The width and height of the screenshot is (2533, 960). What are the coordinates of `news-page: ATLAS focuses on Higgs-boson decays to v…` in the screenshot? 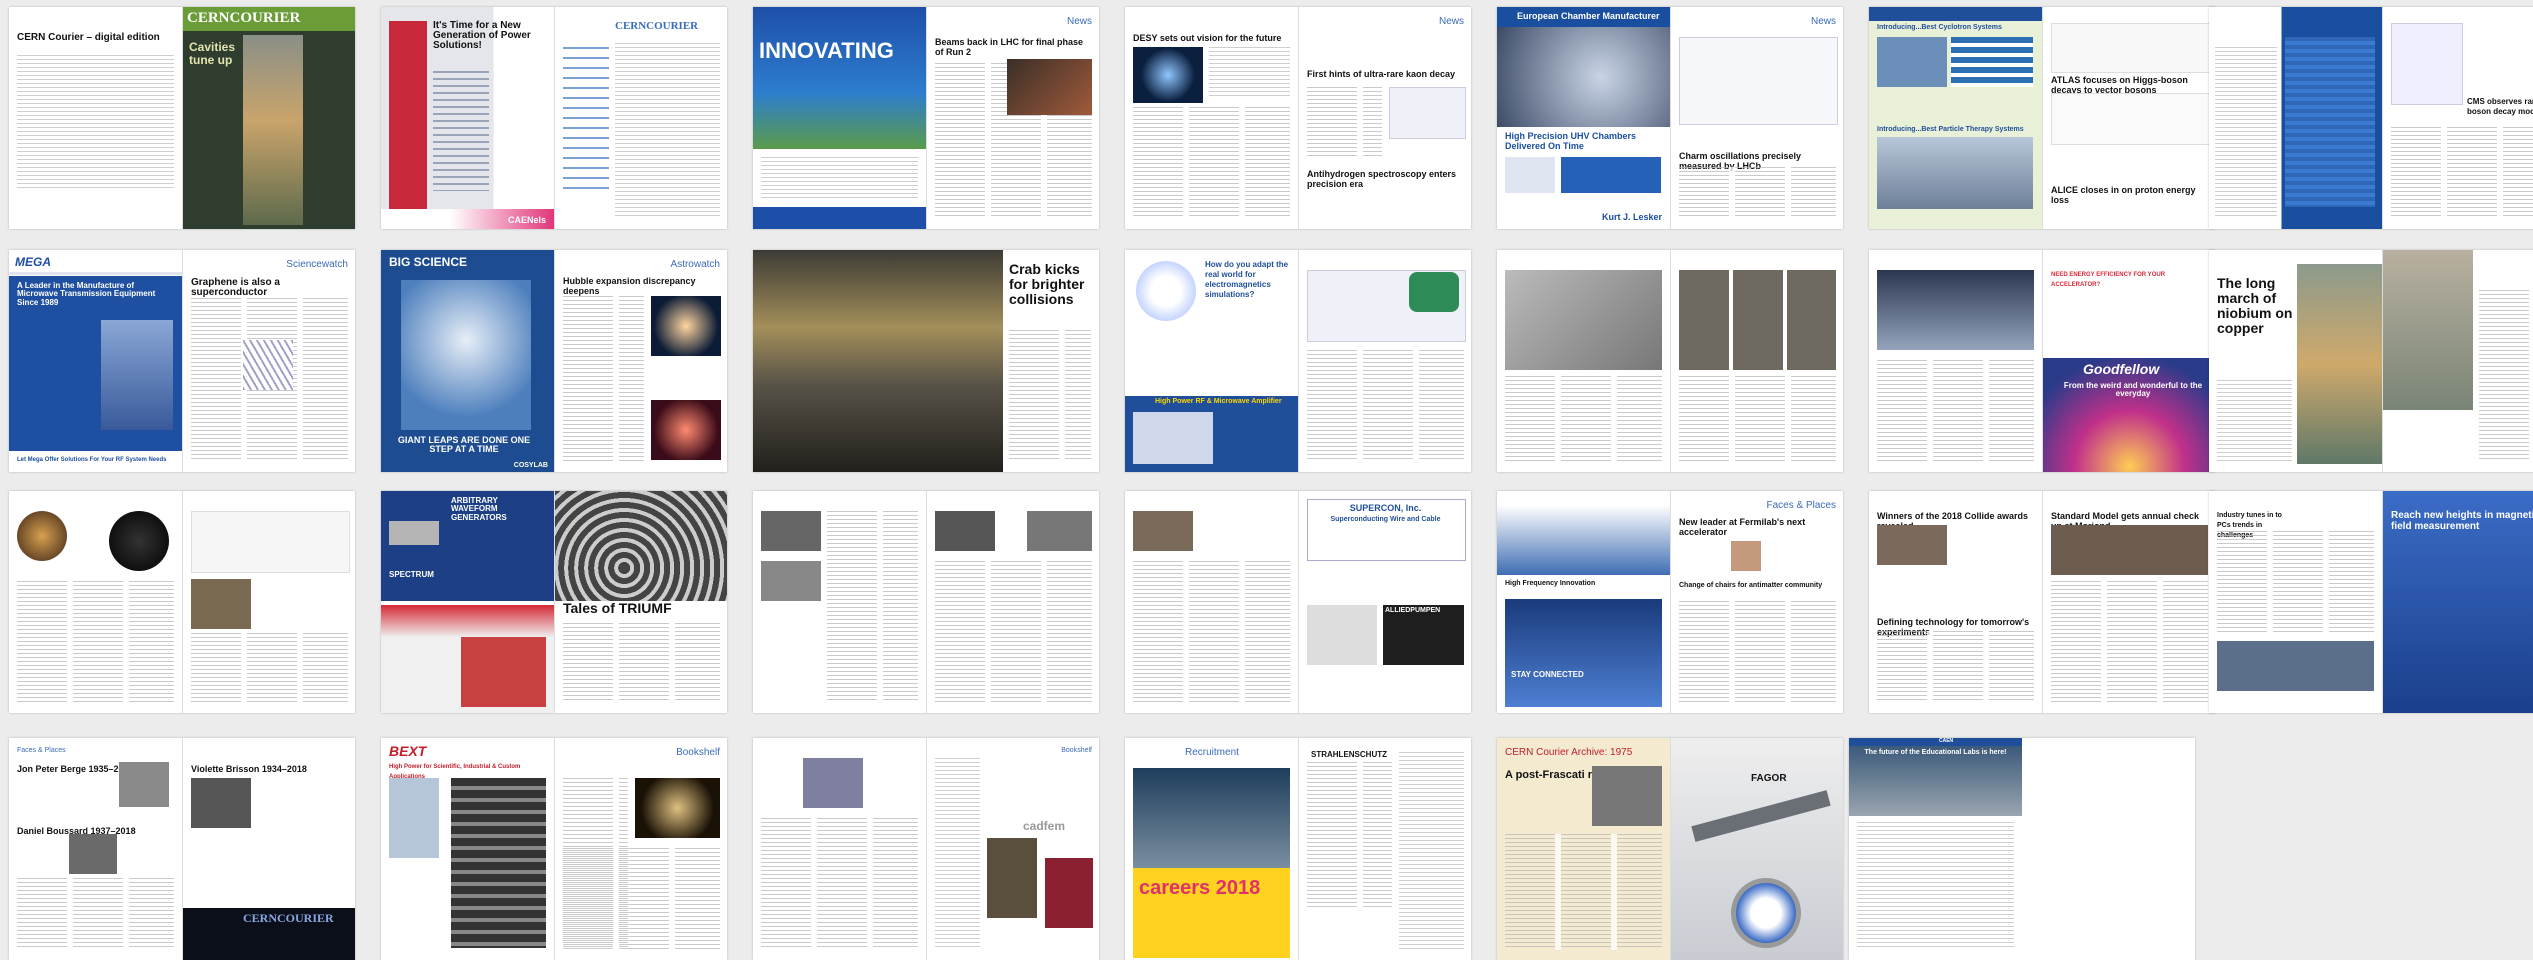 It's located at (2128, 118).